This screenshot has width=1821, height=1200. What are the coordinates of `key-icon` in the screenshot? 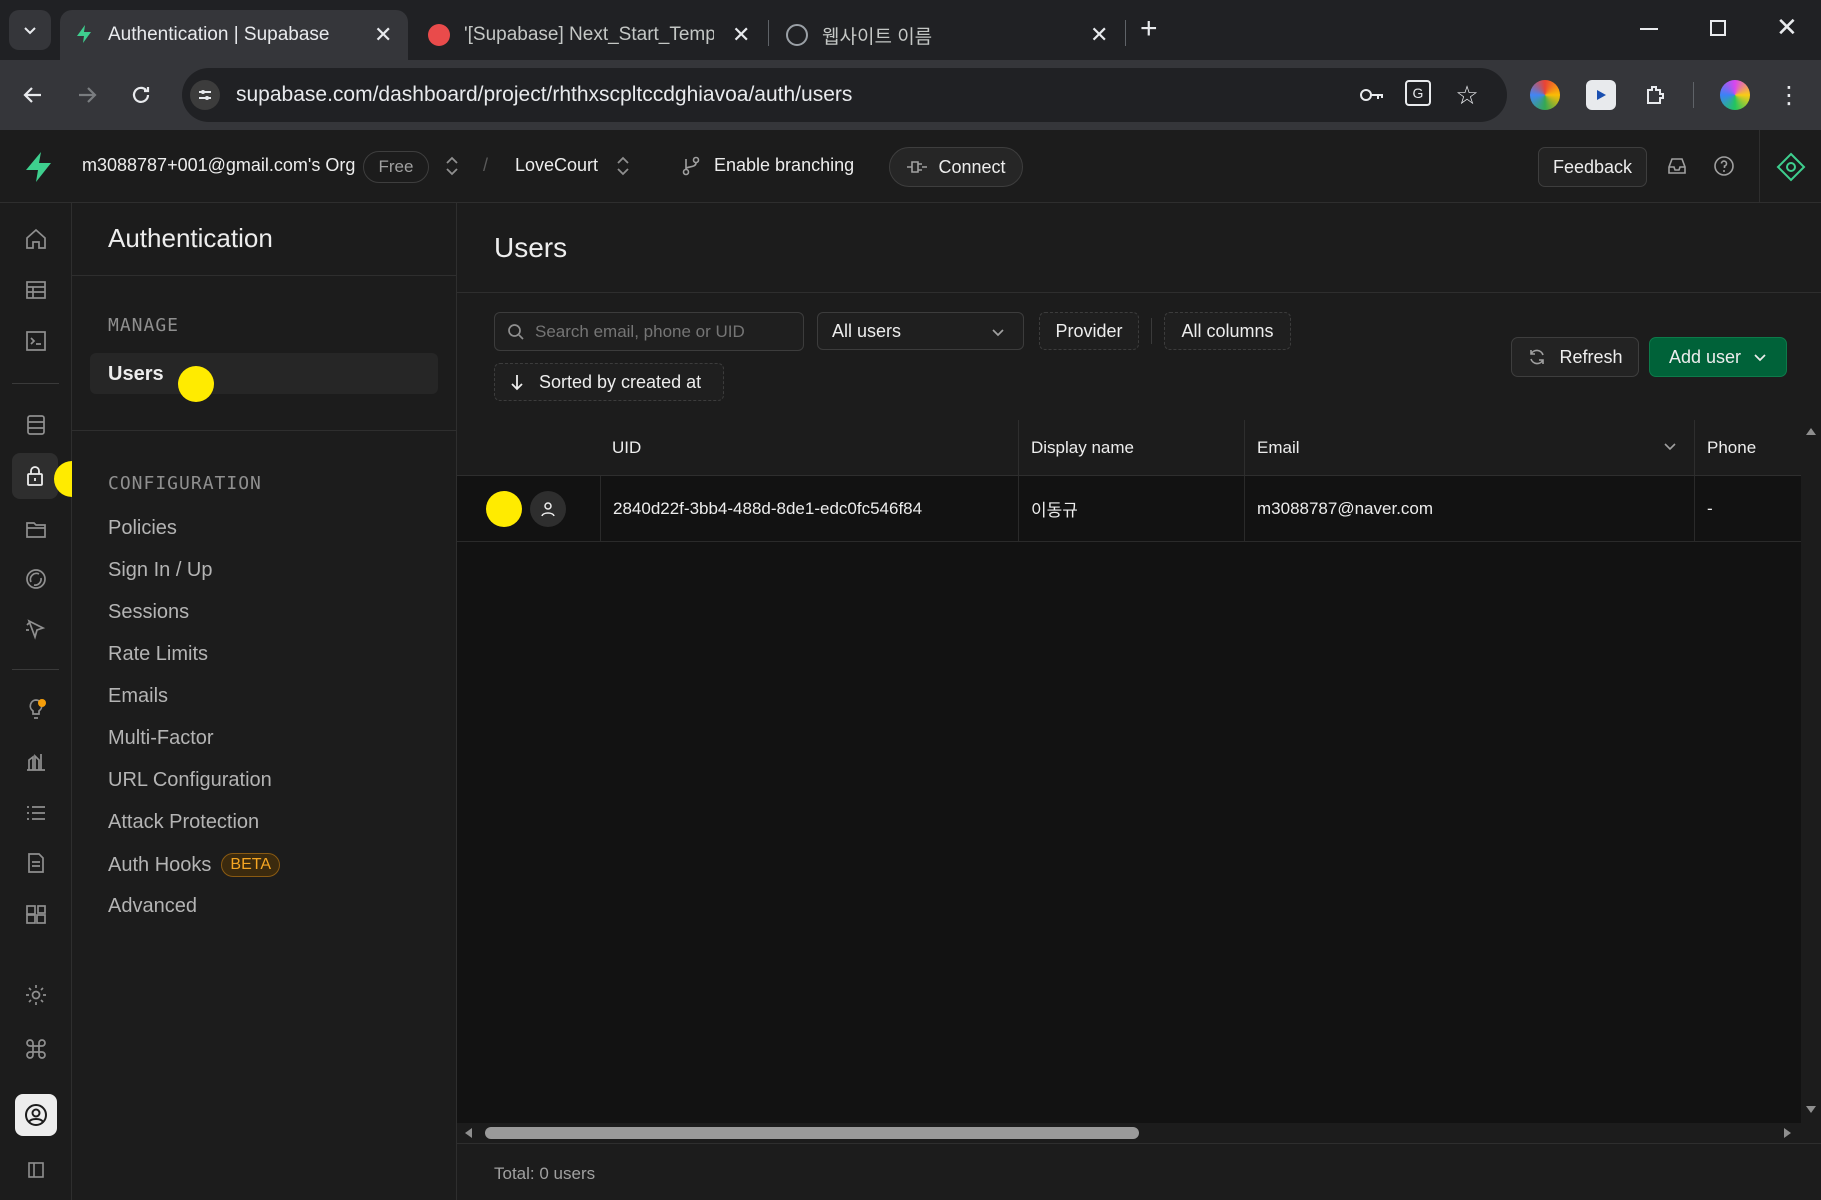 It's located at (1372, 95).